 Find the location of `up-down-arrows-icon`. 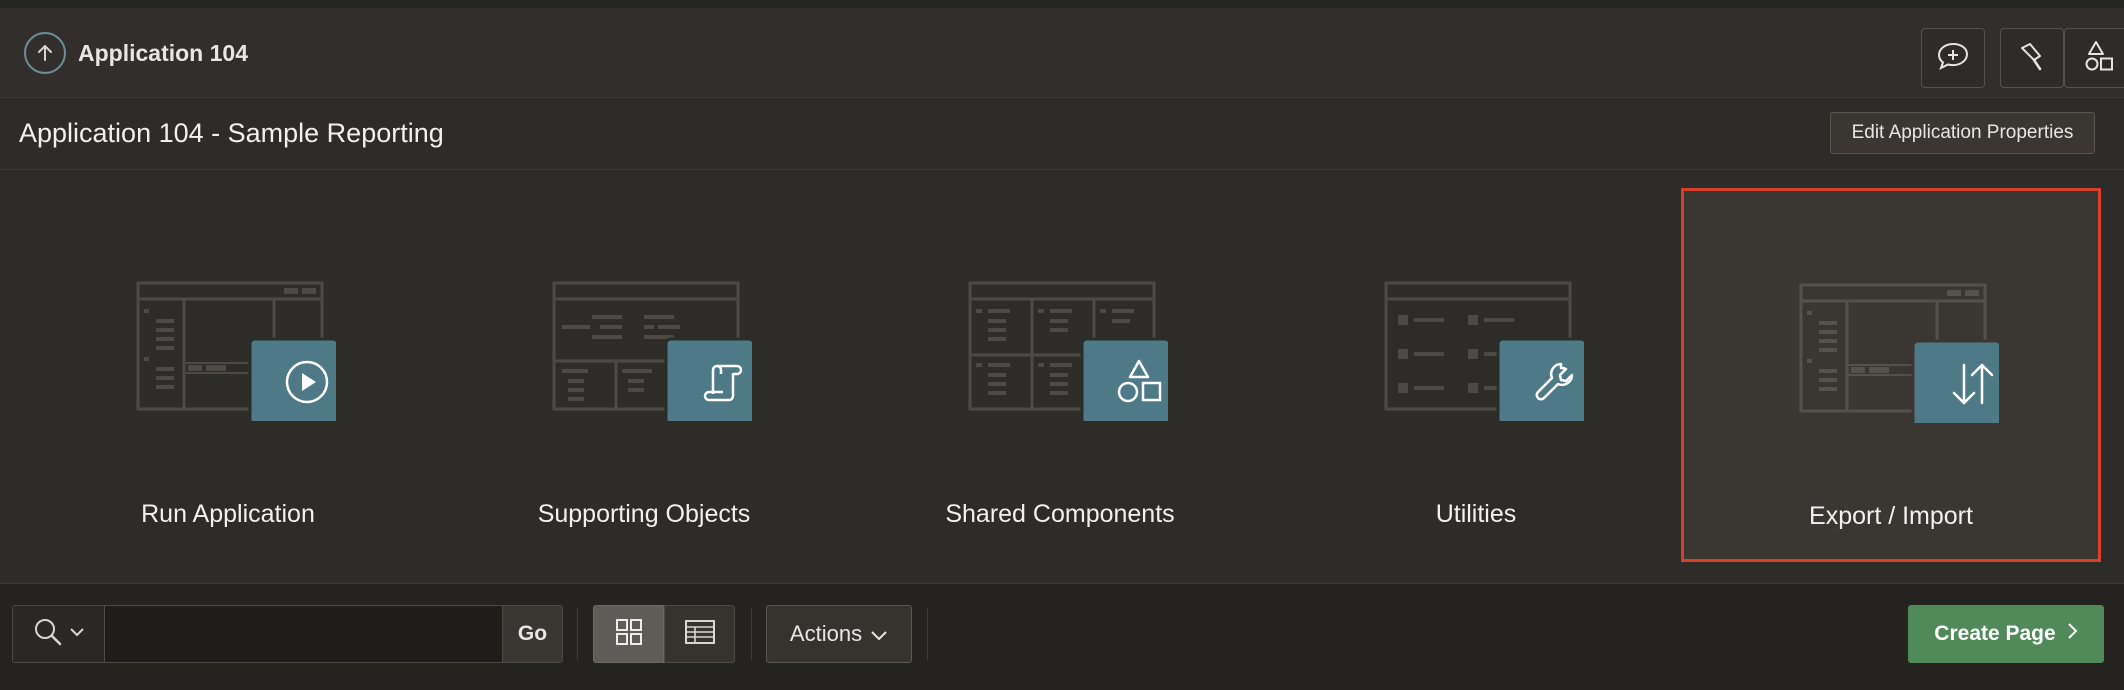

up-down-arrows-icon is located at coordinates (1973, 384).